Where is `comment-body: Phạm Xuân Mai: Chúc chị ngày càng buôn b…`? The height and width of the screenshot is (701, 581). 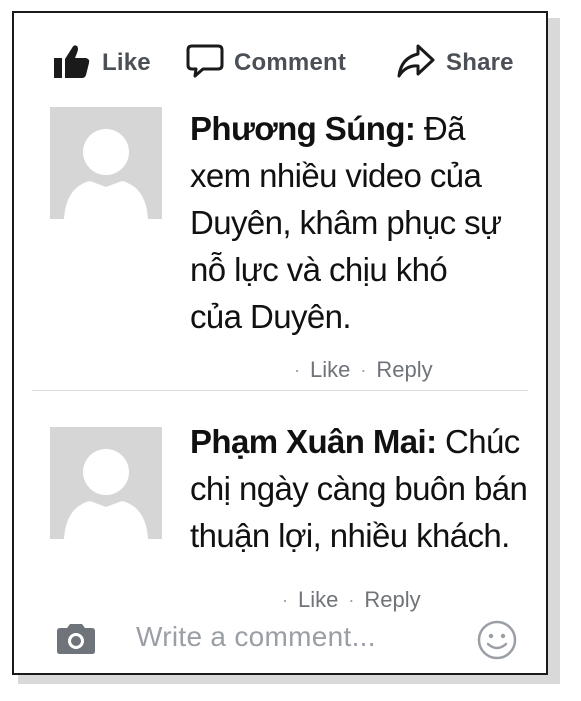 comment-body: Phạm Xuân Mai: Chúc chị ngày càng buôn b… is located at coordinates (359, 488).